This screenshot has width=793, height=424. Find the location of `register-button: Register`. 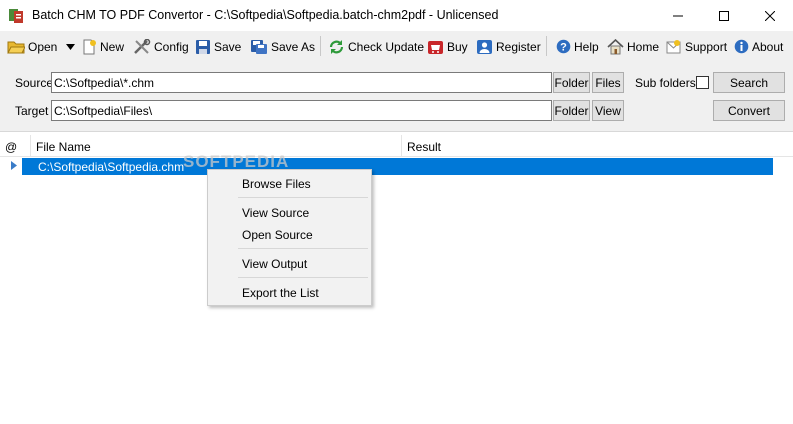

register-button: Register is located at coordinates (508, 46).